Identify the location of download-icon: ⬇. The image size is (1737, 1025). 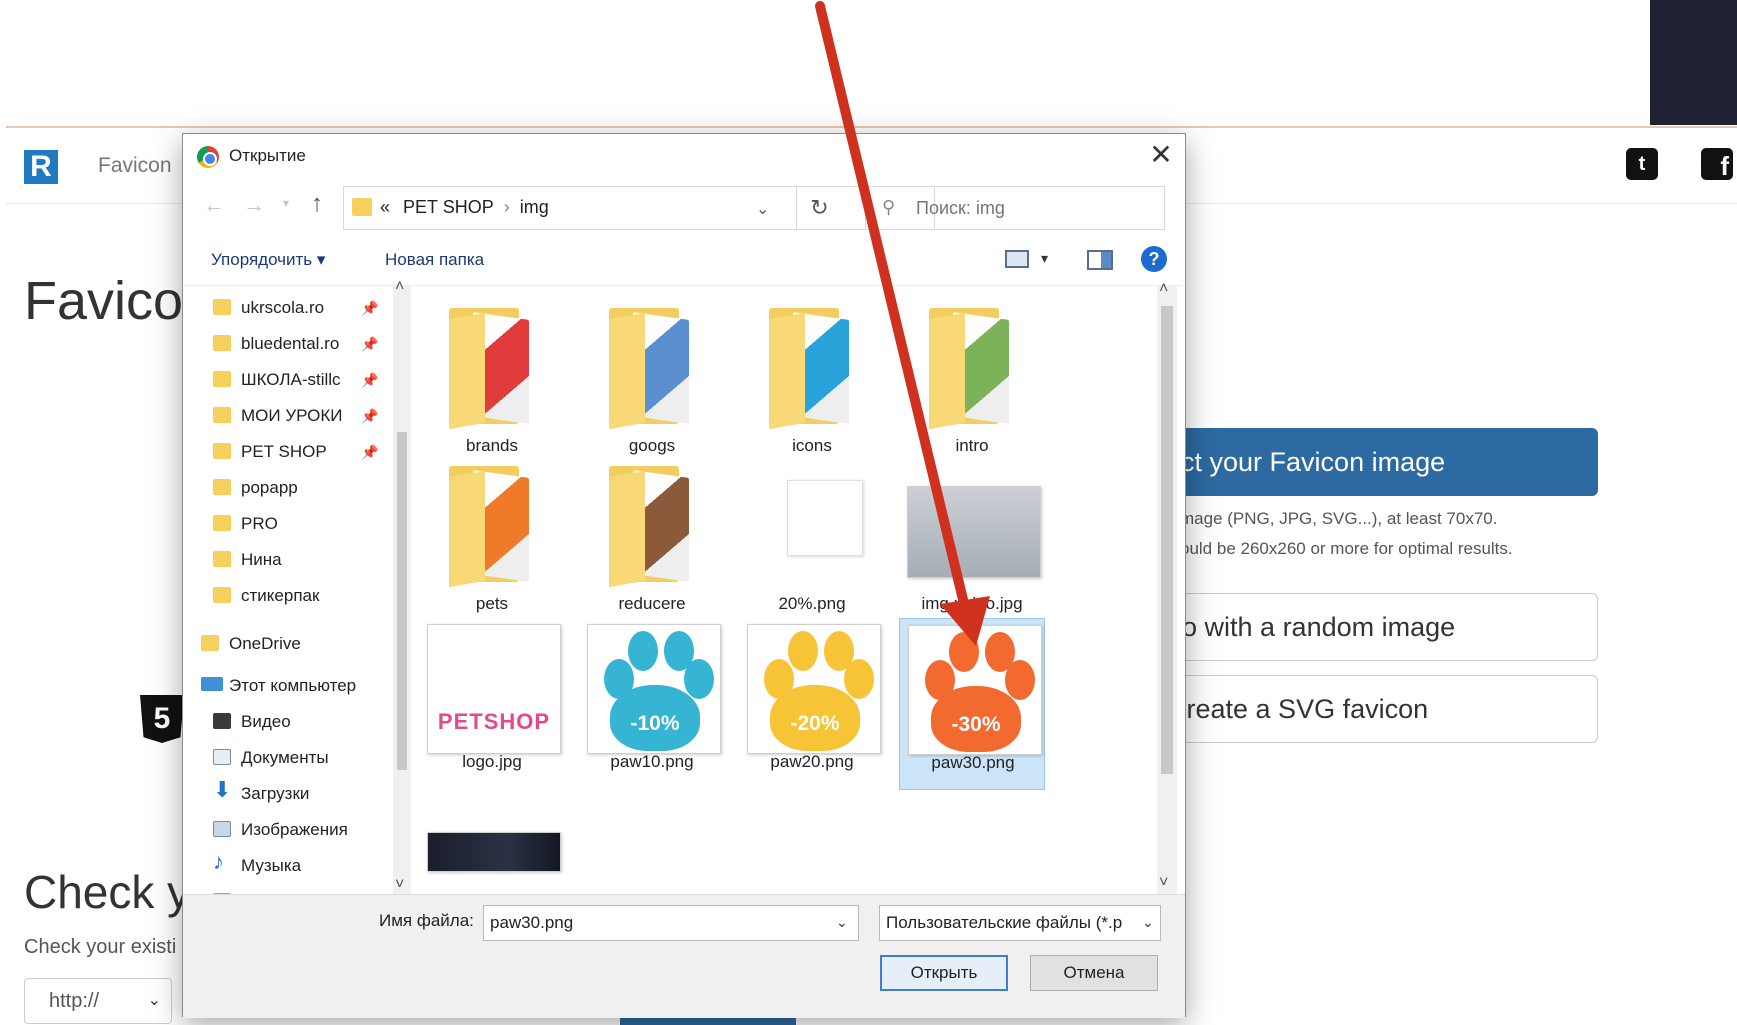
(222, 789).